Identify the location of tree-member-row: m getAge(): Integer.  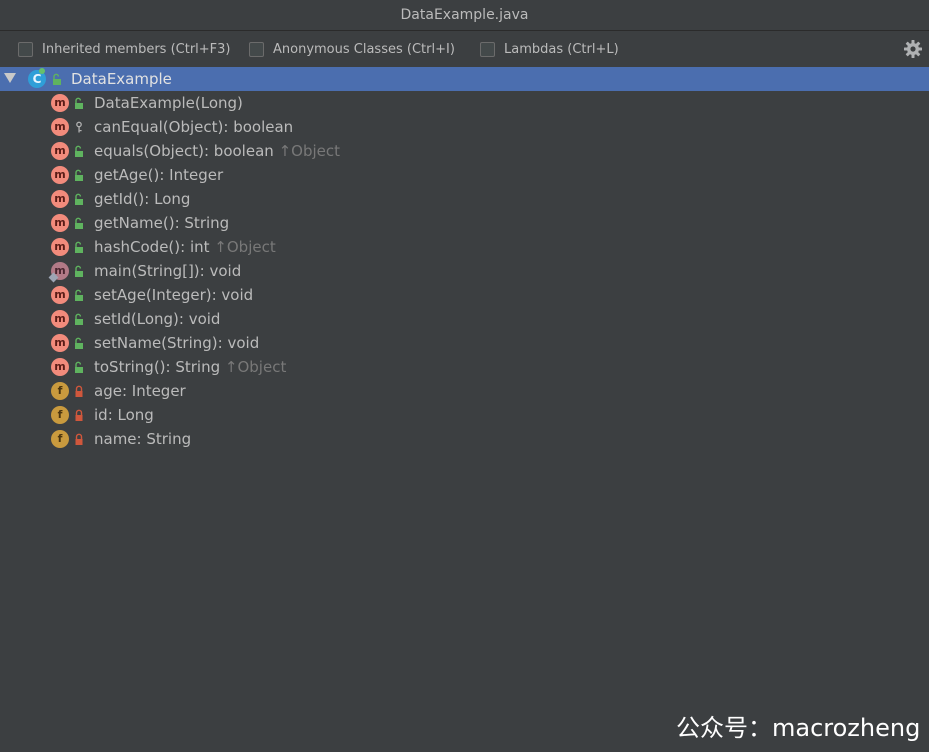
(464, 175).